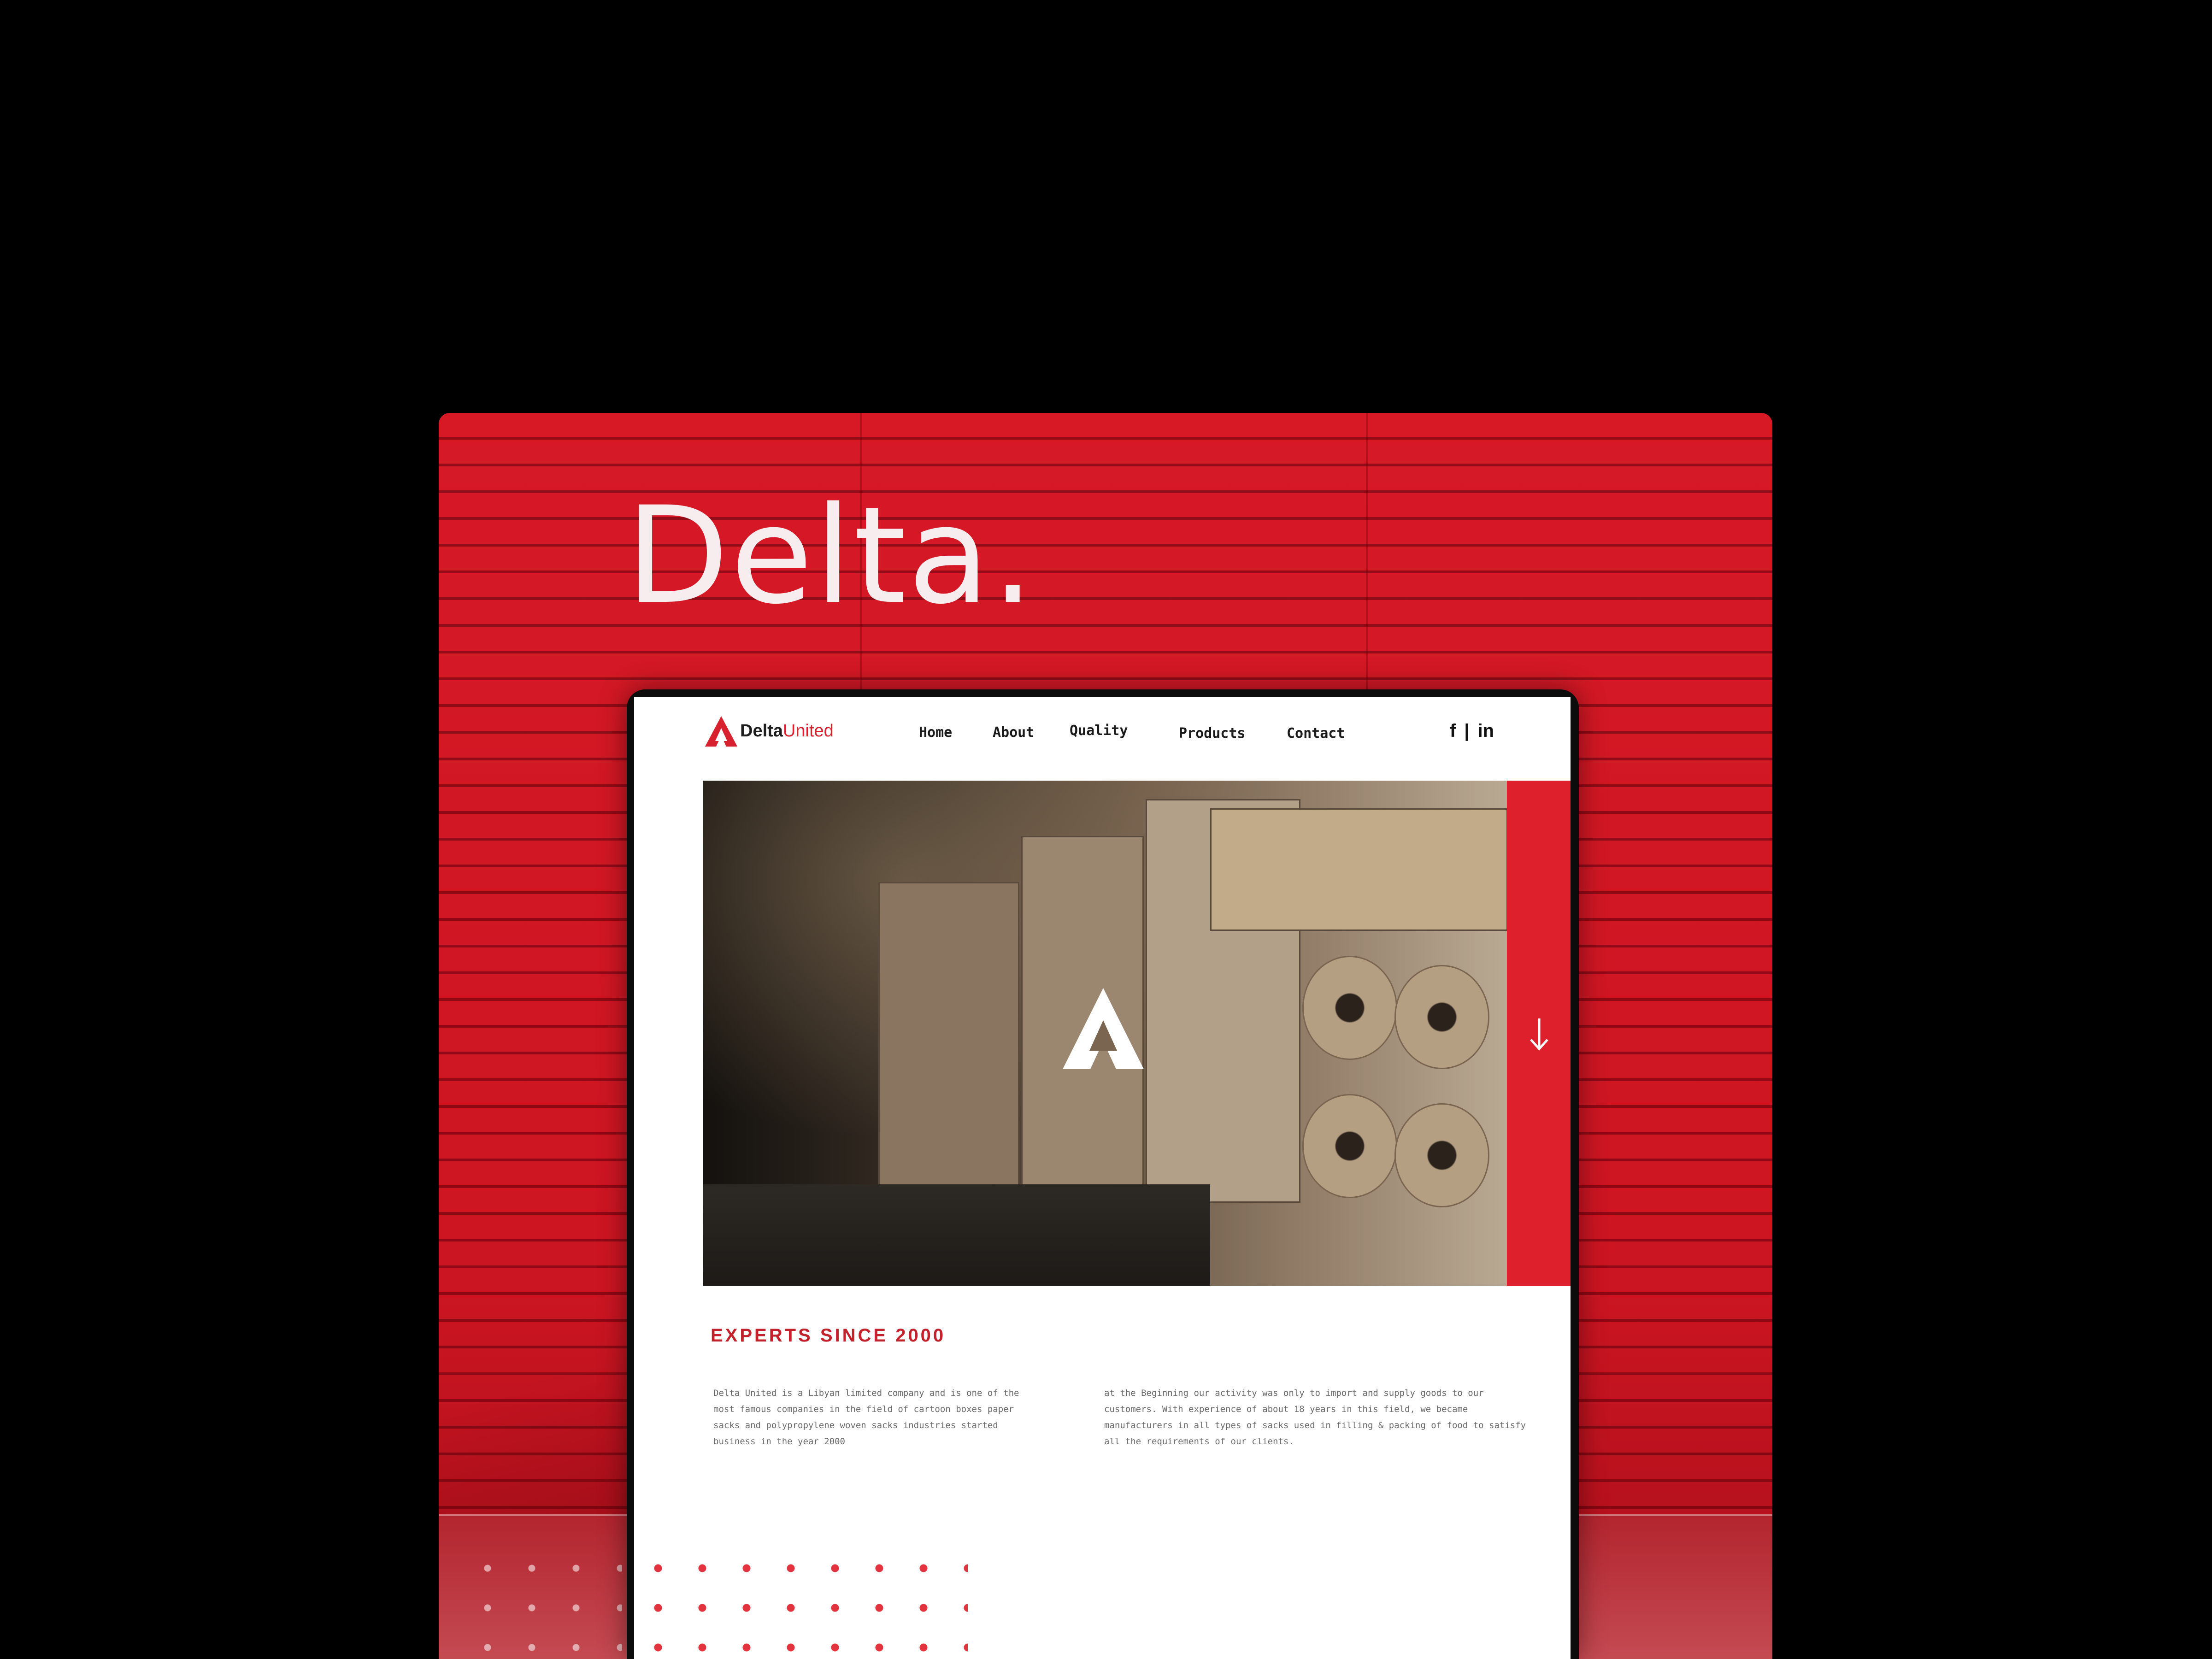  I want to click on warehouse-stack, so click(948, 1040).